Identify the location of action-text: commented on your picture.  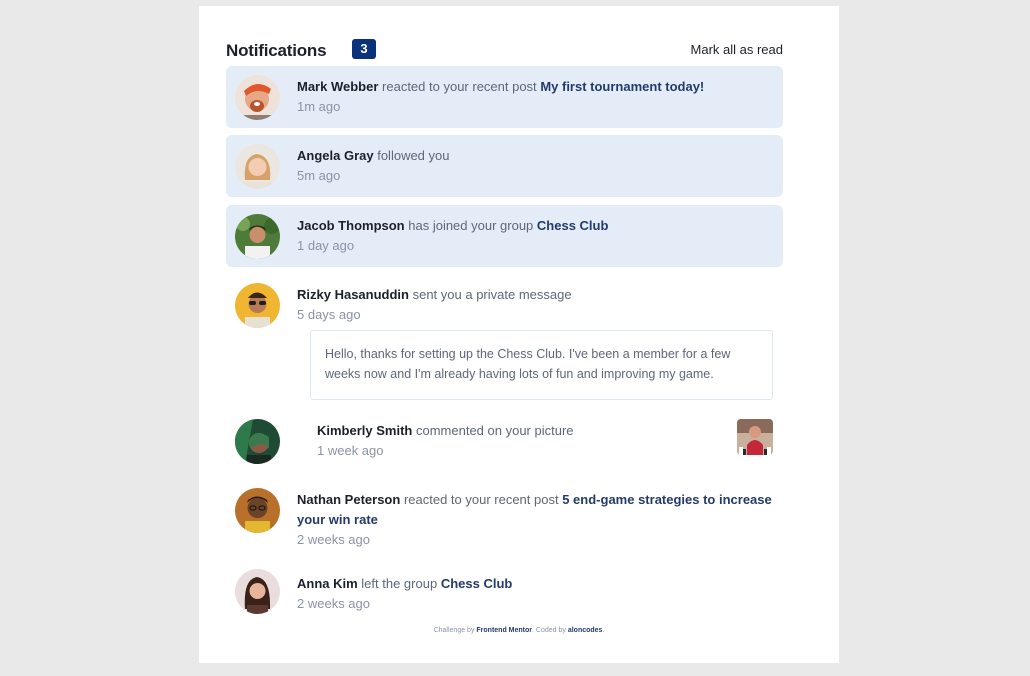
(494, 430).